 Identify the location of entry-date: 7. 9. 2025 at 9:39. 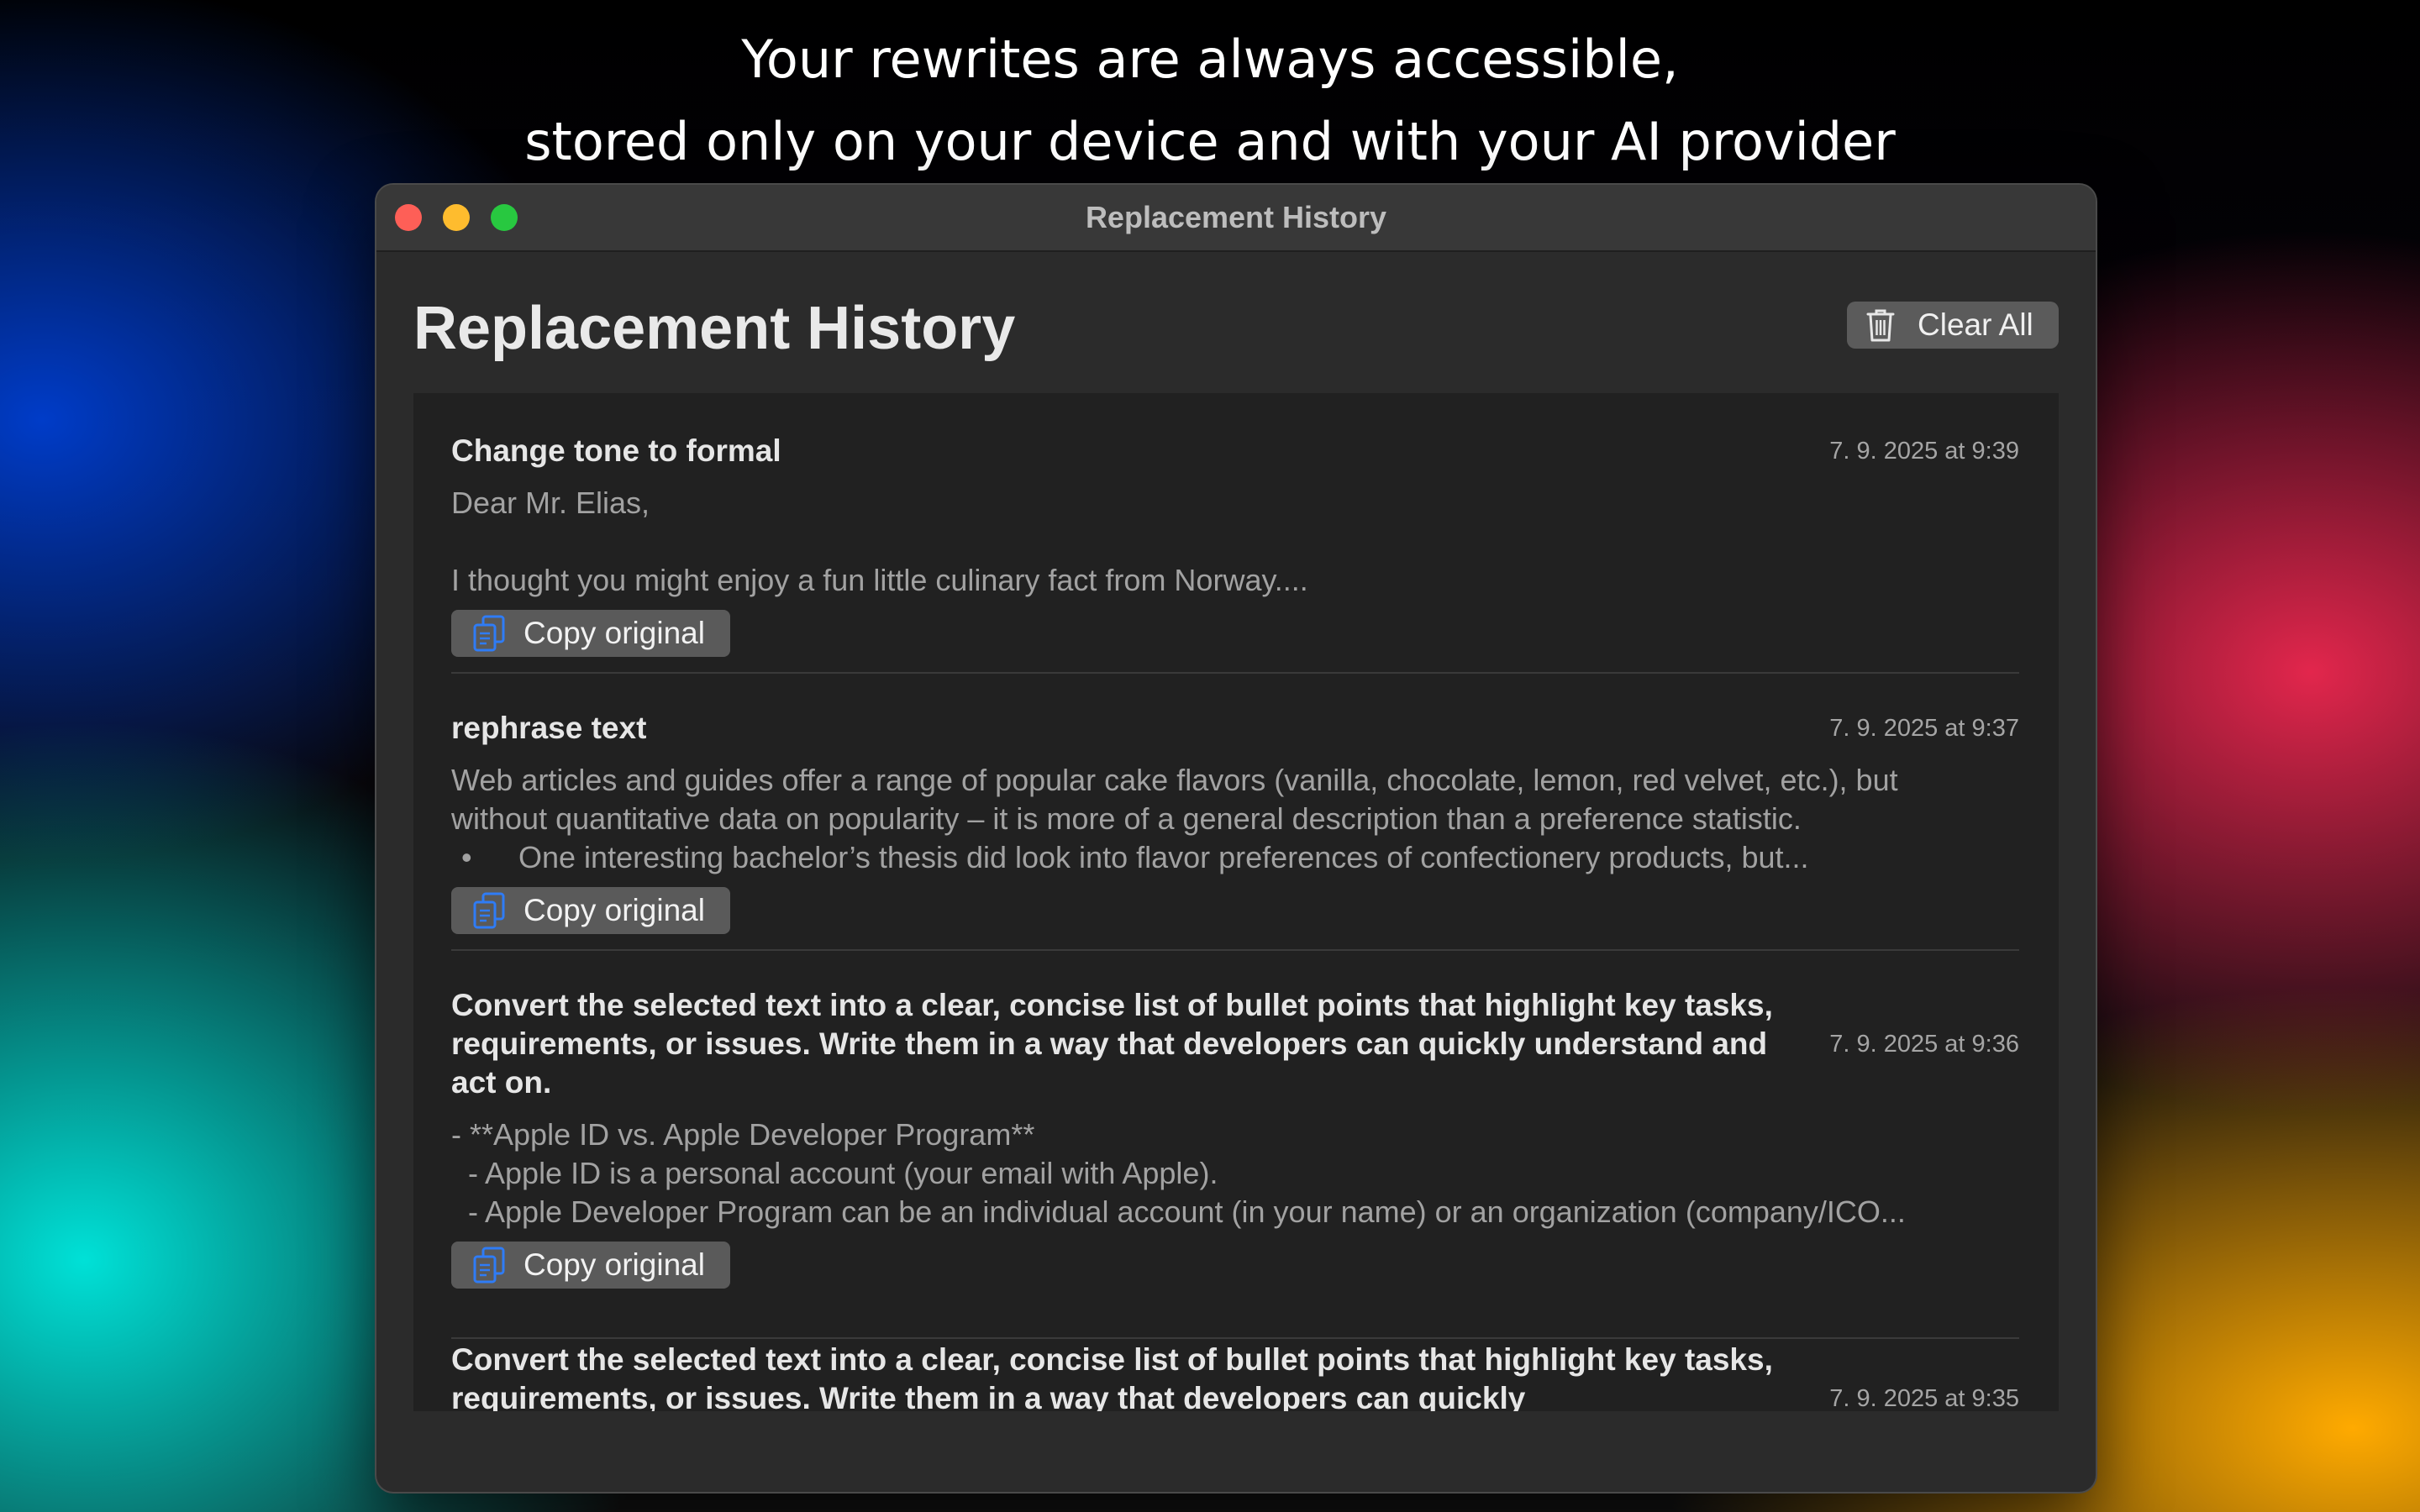
(1924, 451).